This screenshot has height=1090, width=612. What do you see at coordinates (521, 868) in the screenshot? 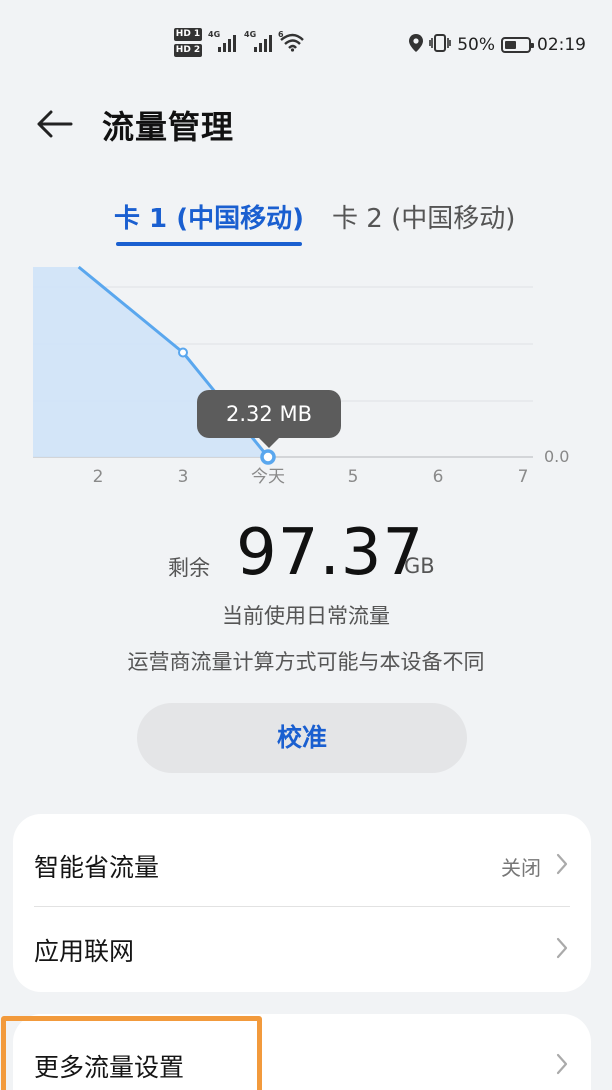
I see `smart-data-saver-value: 关闭` at bounding box center [521, 868].